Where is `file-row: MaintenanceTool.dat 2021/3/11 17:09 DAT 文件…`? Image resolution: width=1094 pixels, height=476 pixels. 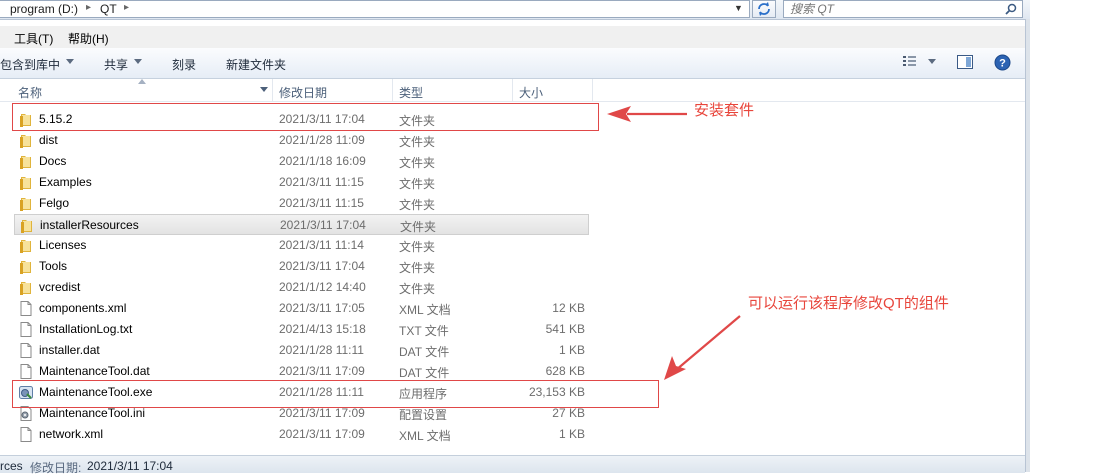 file-row: MaintenanceTool.dat 2021/3/11 17:09 DAT 文件… is located at coordinates (301, 371).